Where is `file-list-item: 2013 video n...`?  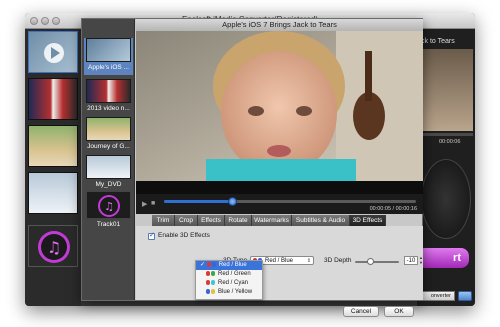 file-list-item: 2013 video n... is located at coordinates (108, 97).